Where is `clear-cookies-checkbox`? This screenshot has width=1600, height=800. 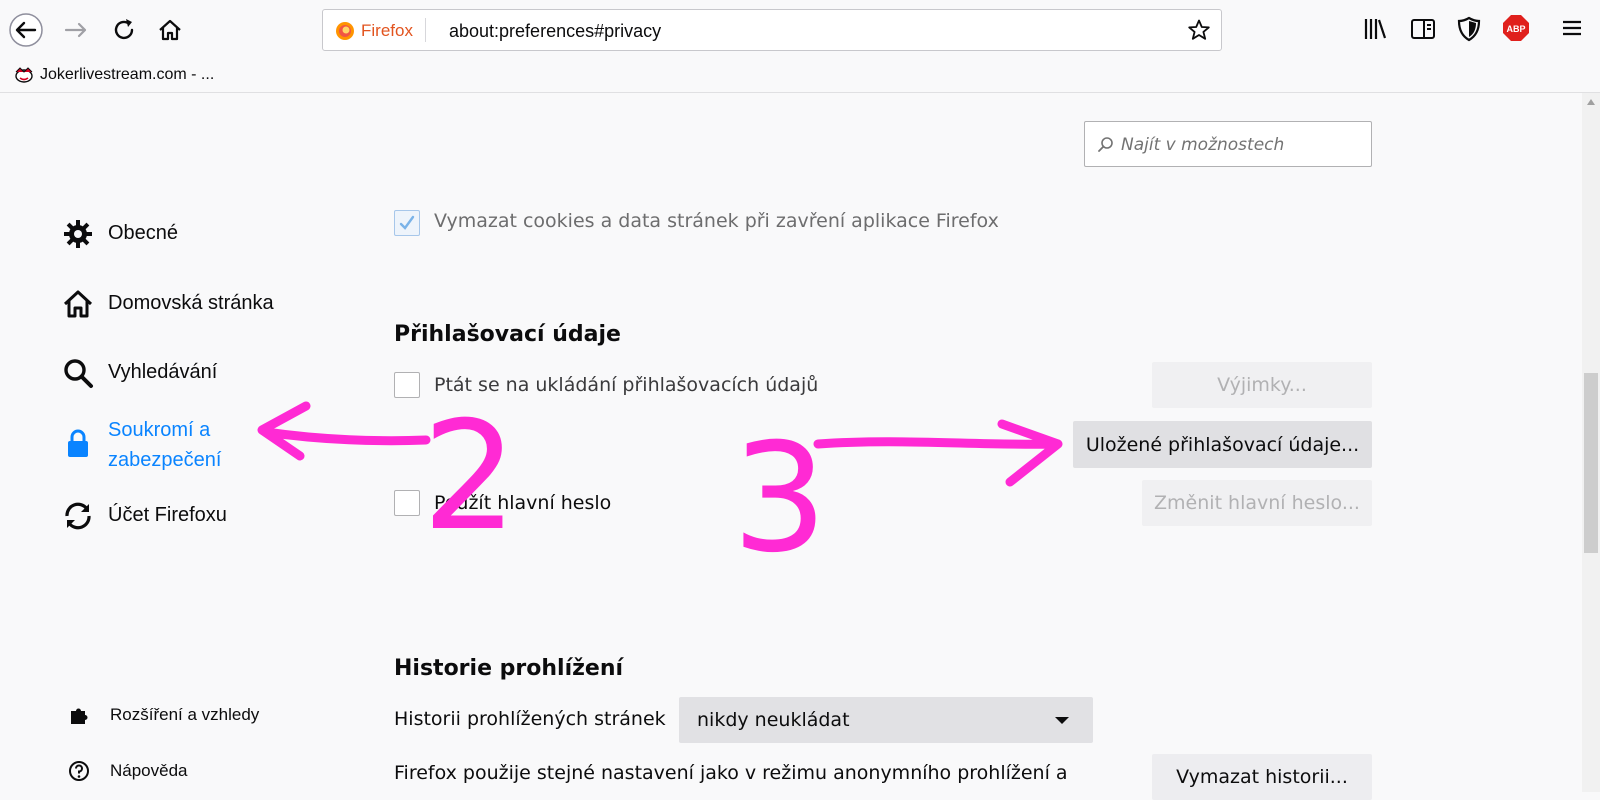
clear-cookies-checkbox is located at coordinates (407, 223).